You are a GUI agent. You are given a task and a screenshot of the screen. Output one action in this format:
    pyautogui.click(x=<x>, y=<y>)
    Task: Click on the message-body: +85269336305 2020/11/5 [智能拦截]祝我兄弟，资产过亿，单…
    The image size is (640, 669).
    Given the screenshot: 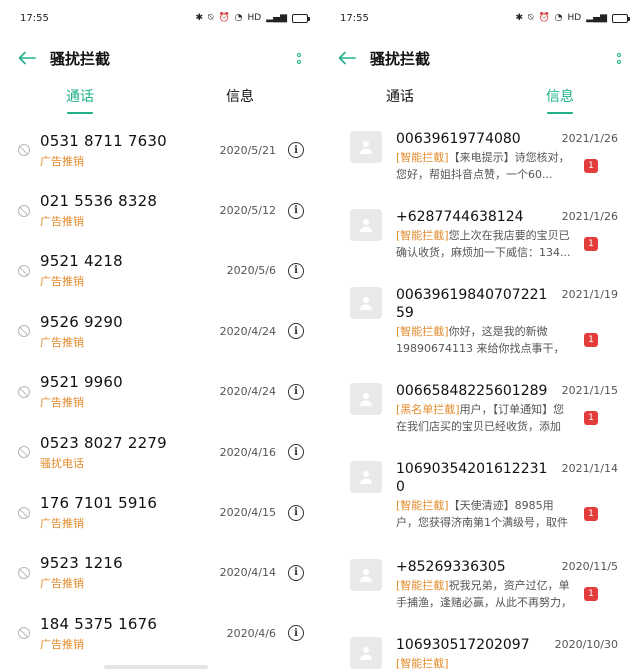 What is the action you would take?
    pyautogui.click(x=507, y=592)
    